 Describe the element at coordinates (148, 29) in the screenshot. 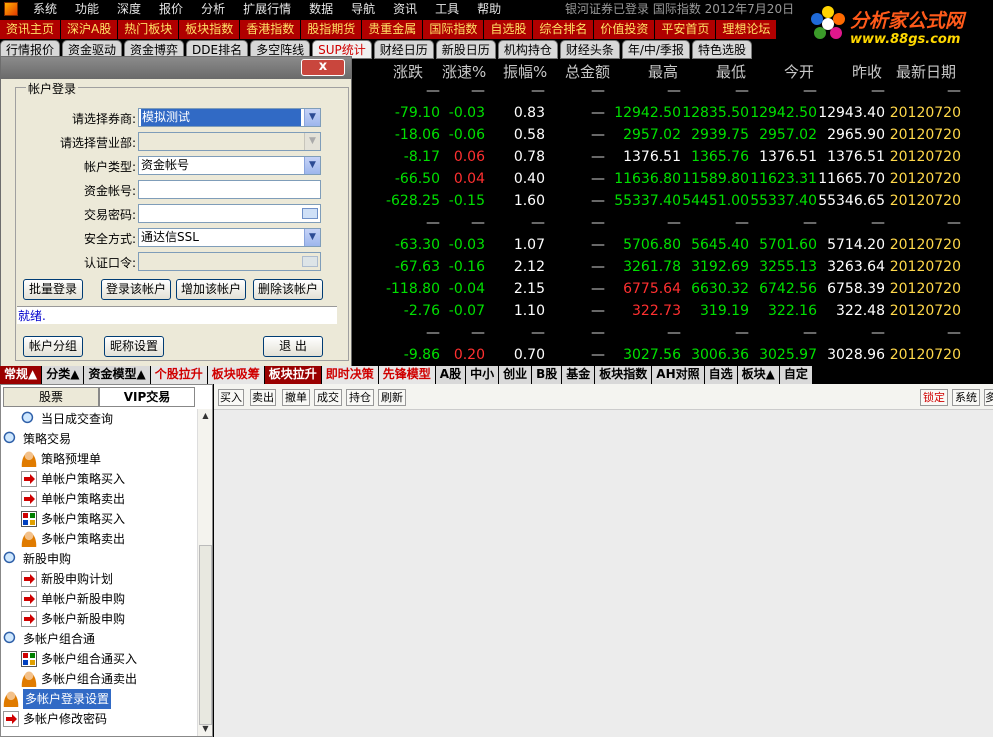

I see `nav-link-2: 热门板块` at that location.